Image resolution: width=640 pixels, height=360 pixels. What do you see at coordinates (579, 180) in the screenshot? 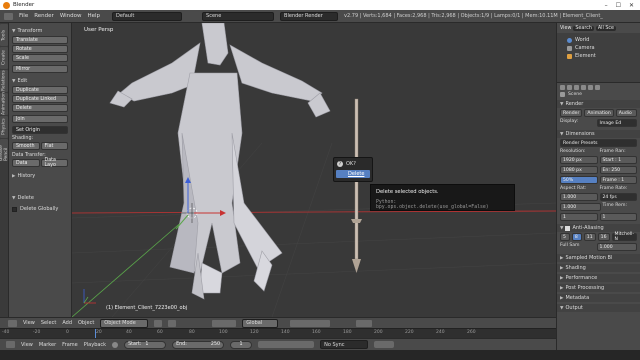
I see `resolution-percent-field: 50%` at bounding box center [579, 180].